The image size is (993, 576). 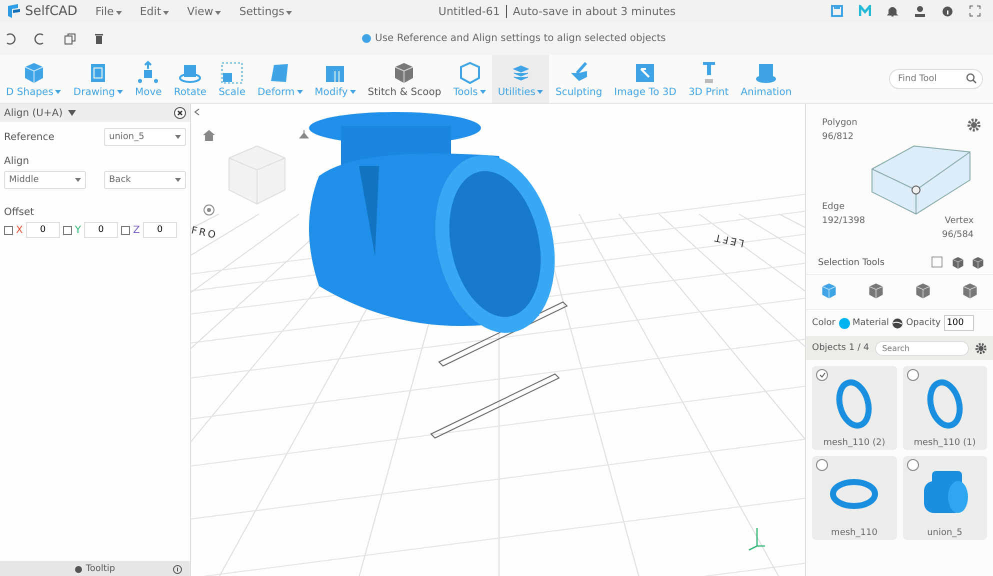 I want to click on toolbar-tool: 3D Print, so click(x=708, y=79).